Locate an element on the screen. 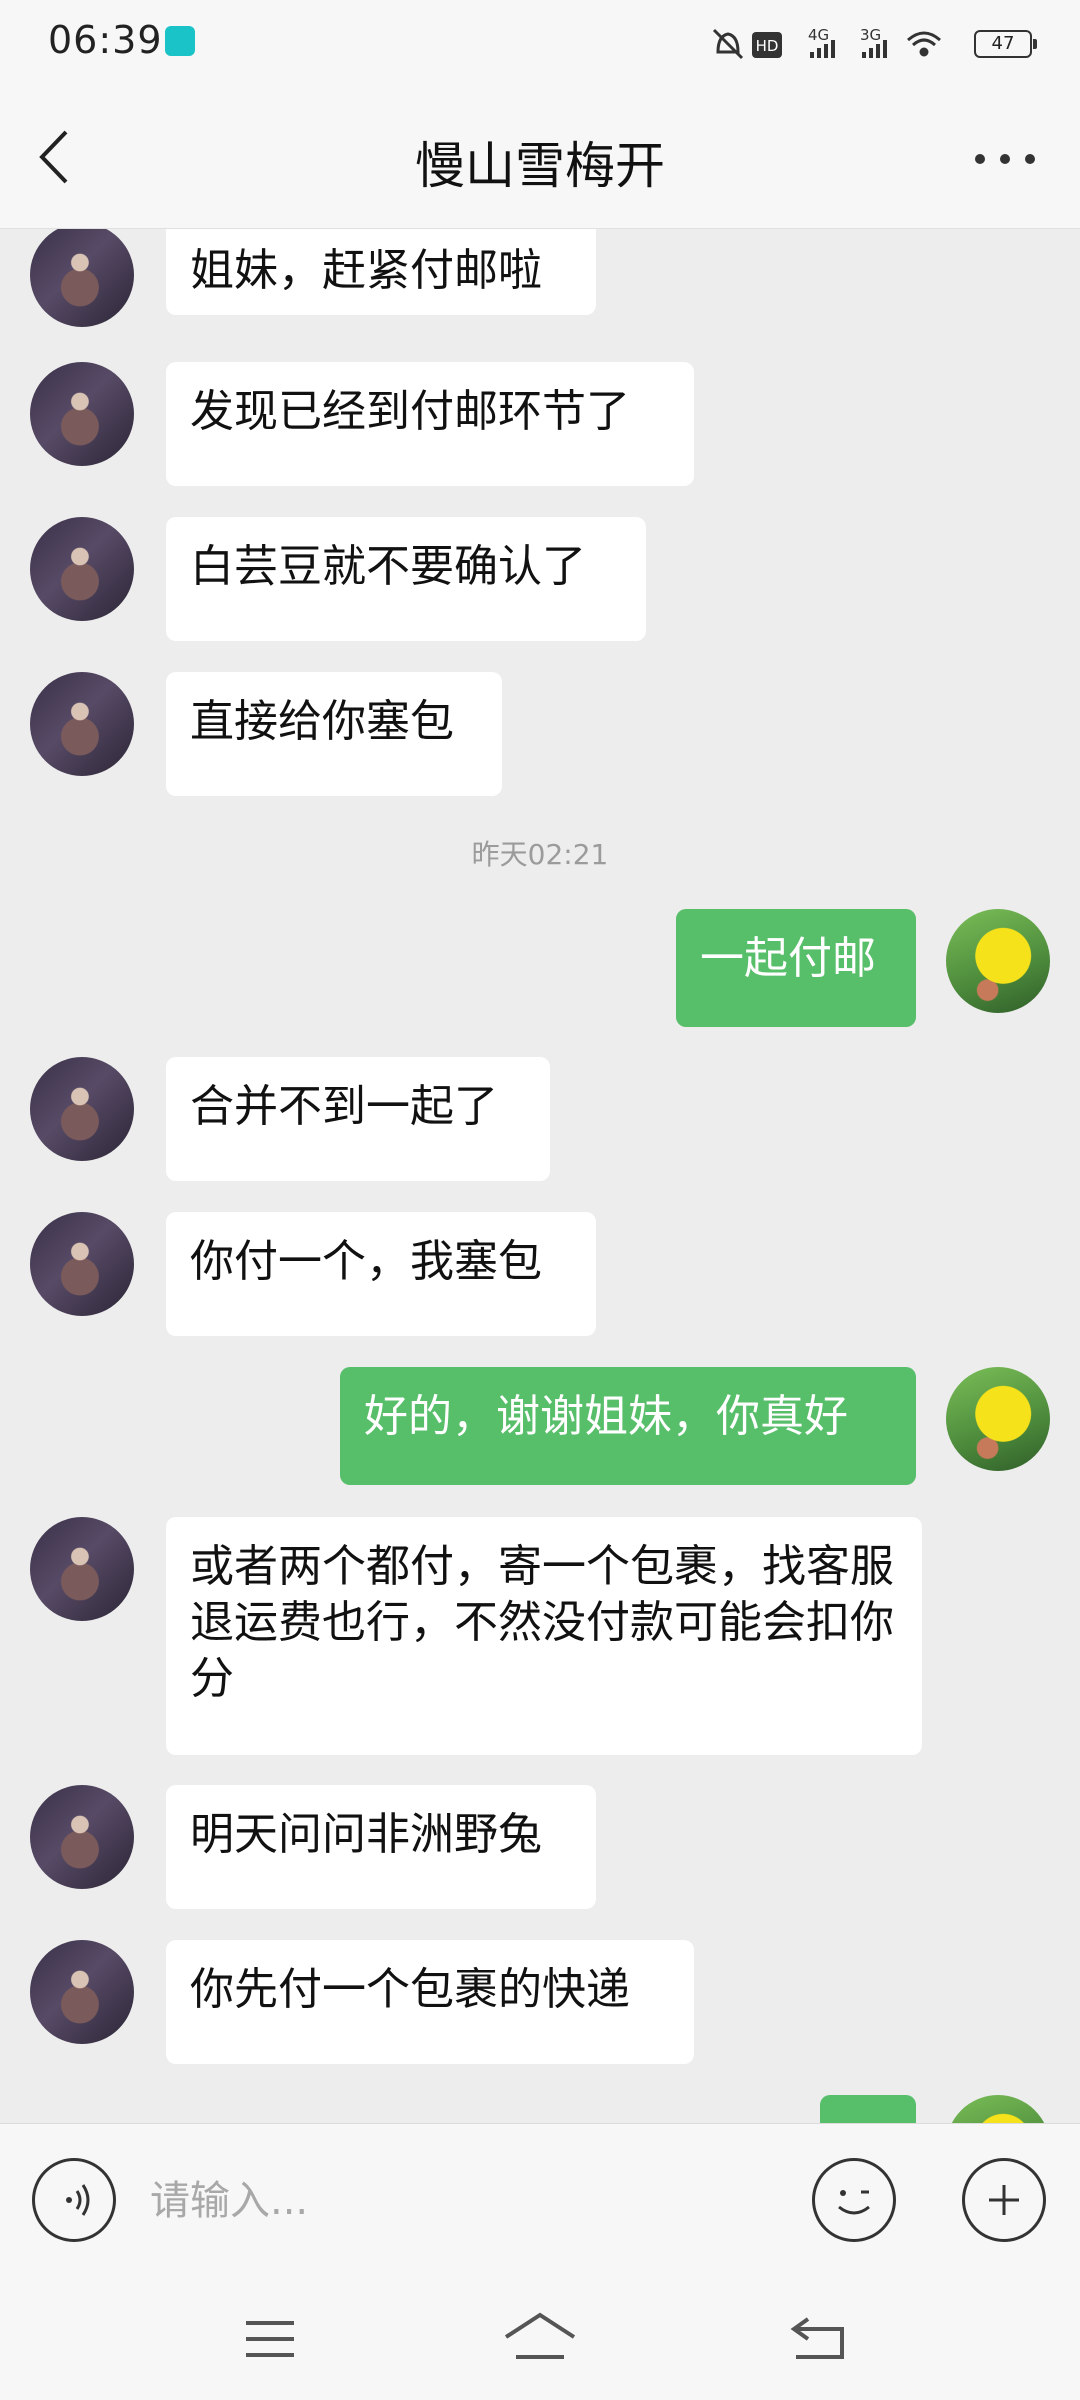 The image size is (1080, 2400). message-input is located at coordinates (460, 2201).